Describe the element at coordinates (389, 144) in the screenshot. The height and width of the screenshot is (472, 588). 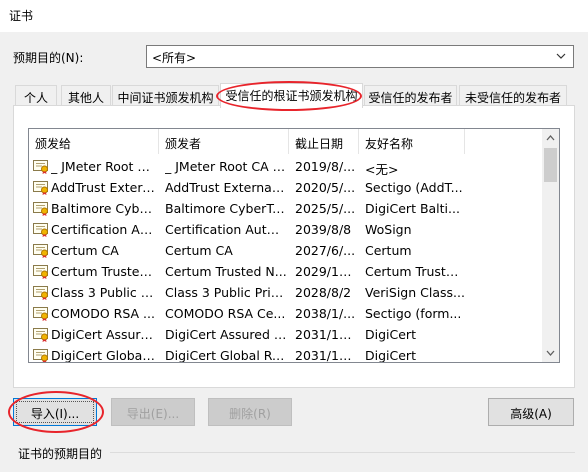
I see `column-label: 友好名称` at that location.